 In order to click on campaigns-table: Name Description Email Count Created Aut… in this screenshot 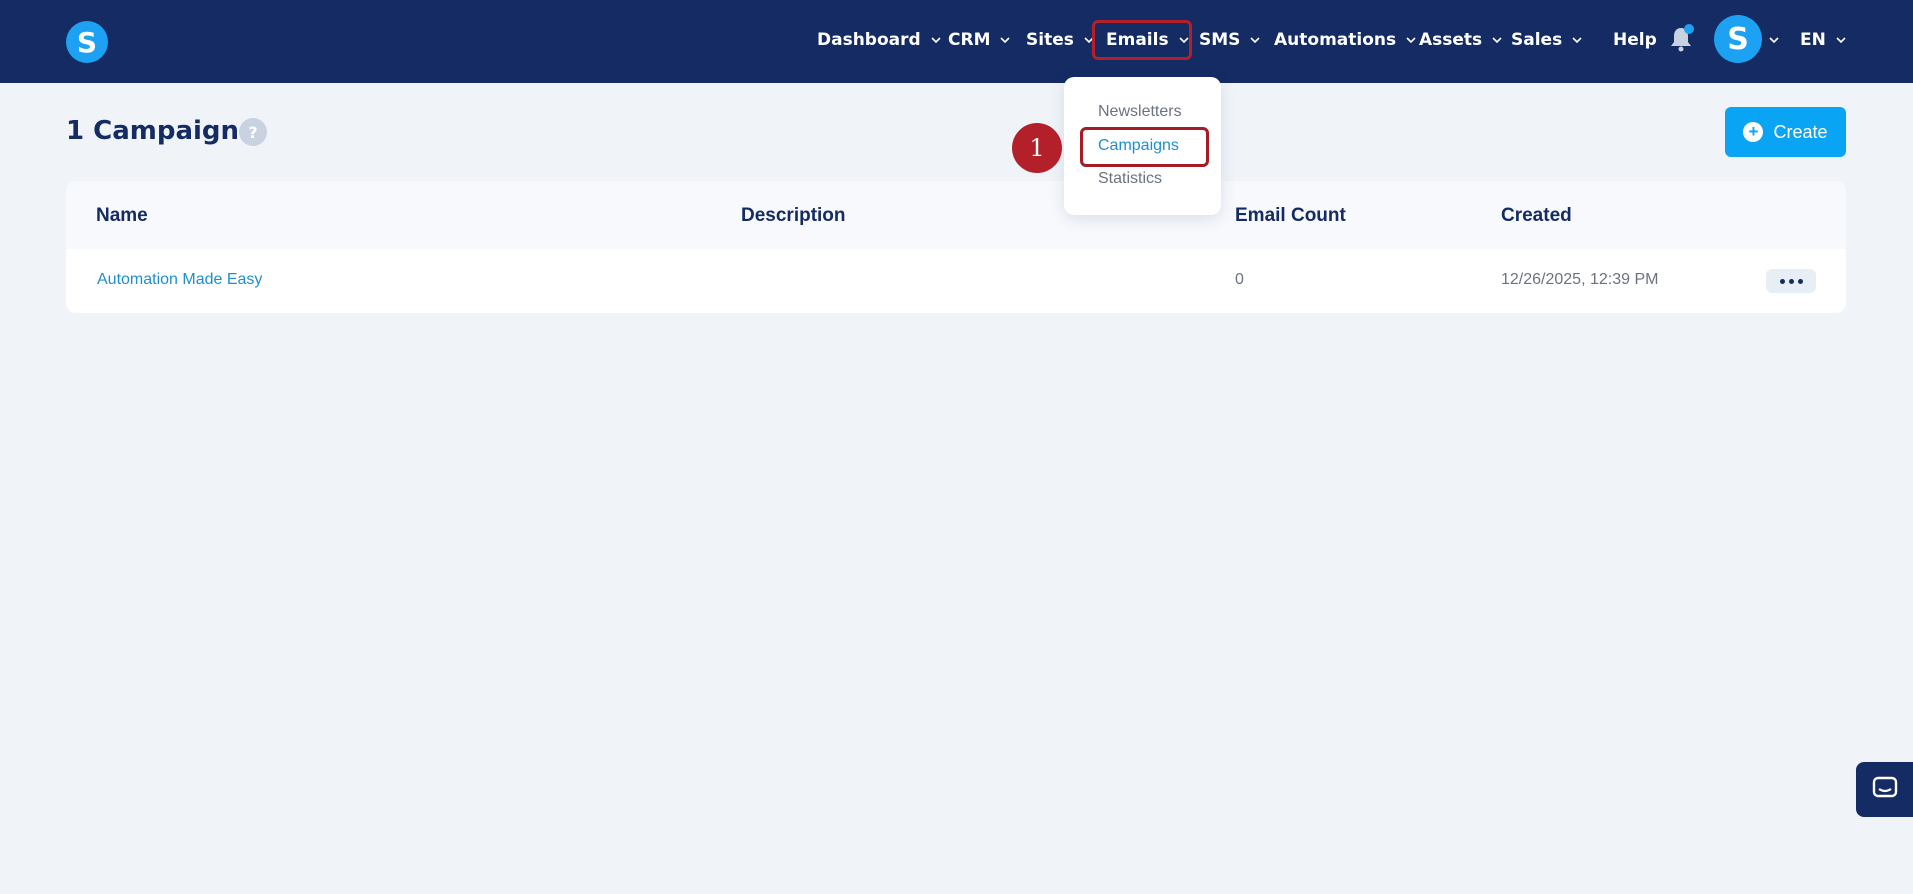, I will do `click(956, 247)`.